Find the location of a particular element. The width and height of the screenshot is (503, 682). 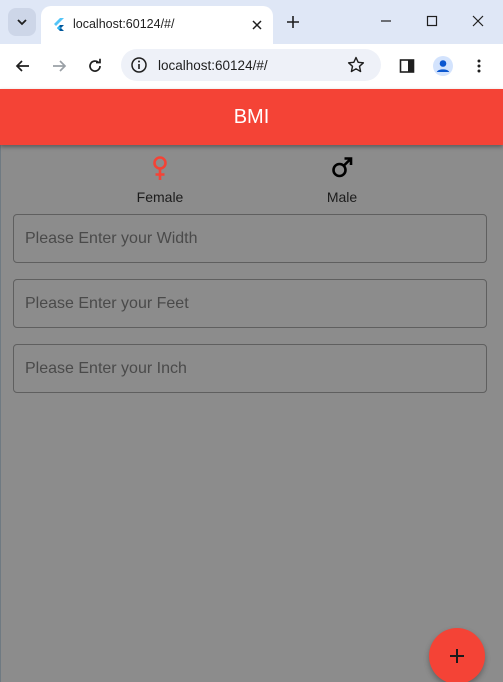

minimize-icon is located at coordinates (386, 21).